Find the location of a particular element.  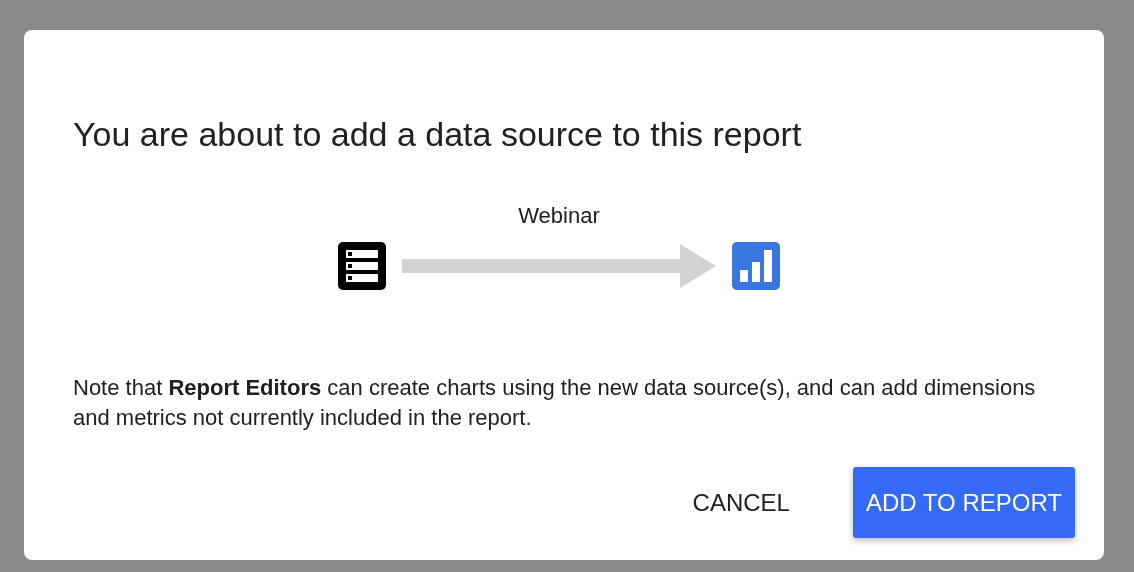

data-source-icon is located at coordinates (362, 266).